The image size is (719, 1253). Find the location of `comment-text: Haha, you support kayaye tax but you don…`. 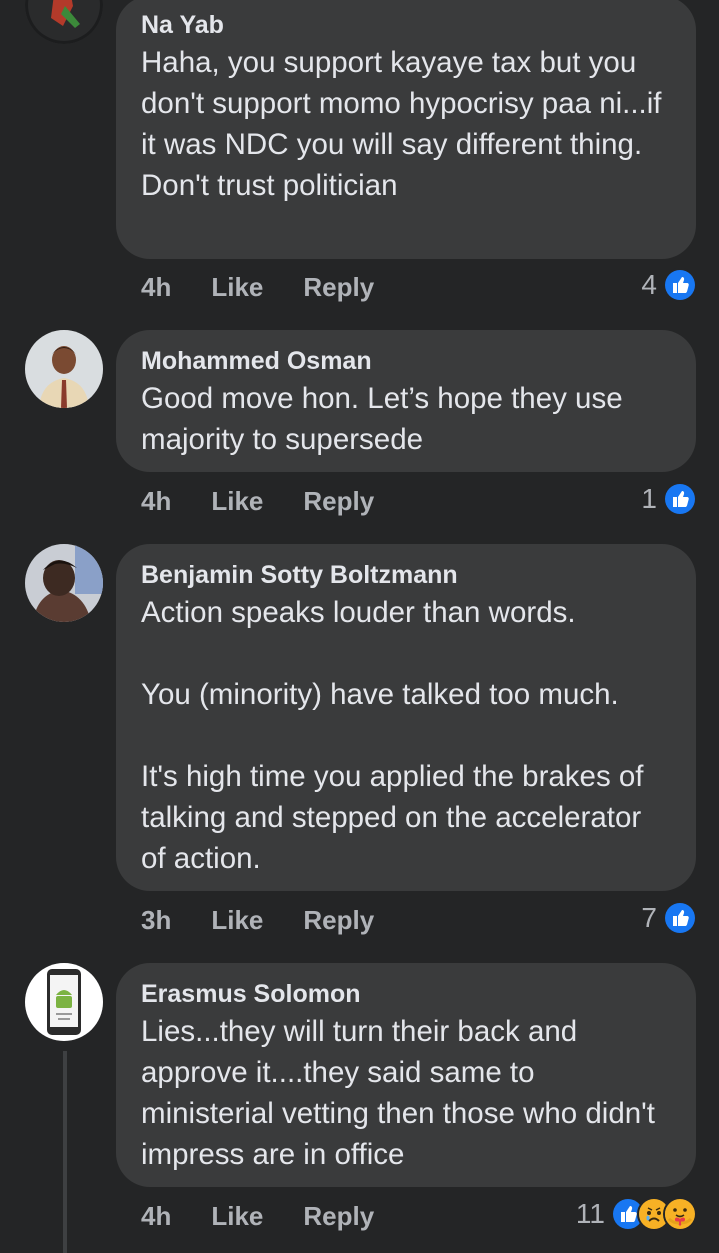

comment-text: Haha, you support kayaye tax but you don… is located at coordinates (401, 124).